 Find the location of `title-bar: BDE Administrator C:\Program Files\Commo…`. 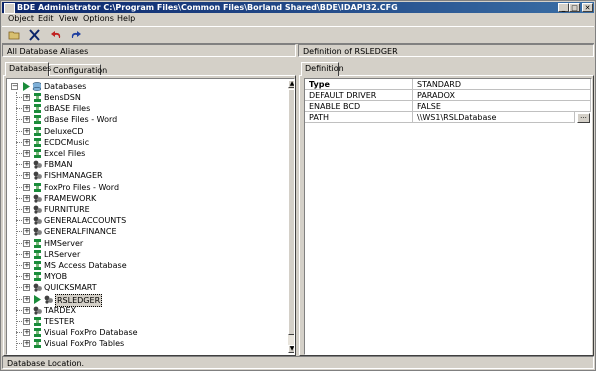

title-bar: BDE Administrator C:\Program Files\Commo… is located at coordinates (298, 8).